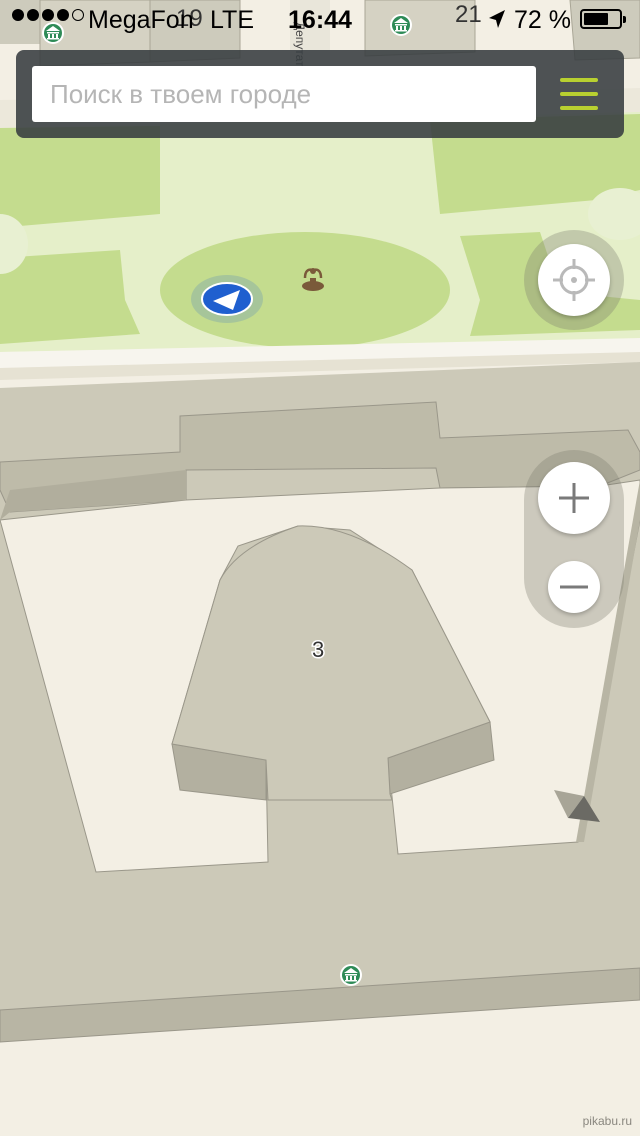  I want to click on crosshair-icon, so click(574, 280).